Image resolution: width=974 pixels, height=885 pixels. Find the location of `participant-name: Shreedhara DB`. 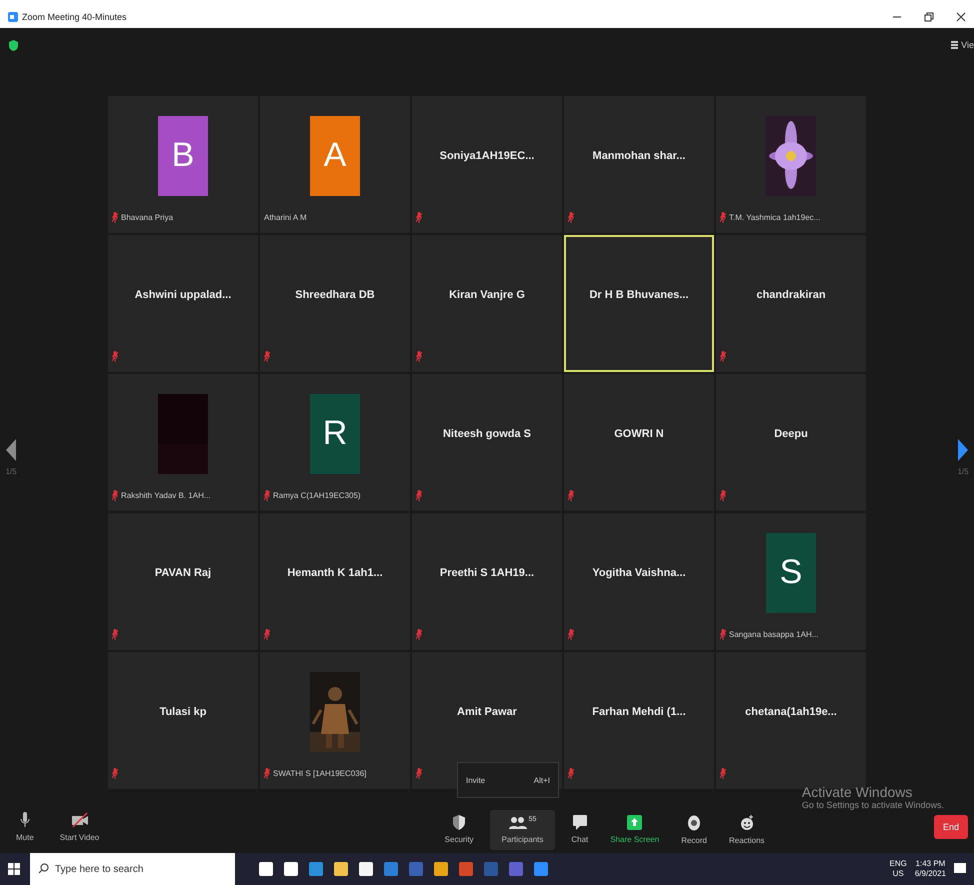

participant-name: Shreedhara DB is located at coordinates (335, 294).